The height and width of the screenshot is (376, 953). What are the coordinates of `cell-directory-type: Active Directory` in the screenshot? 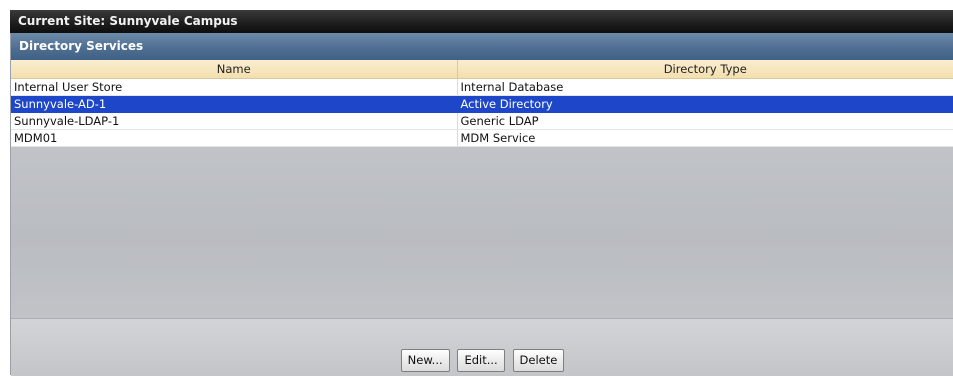 It's located at (705, 104).